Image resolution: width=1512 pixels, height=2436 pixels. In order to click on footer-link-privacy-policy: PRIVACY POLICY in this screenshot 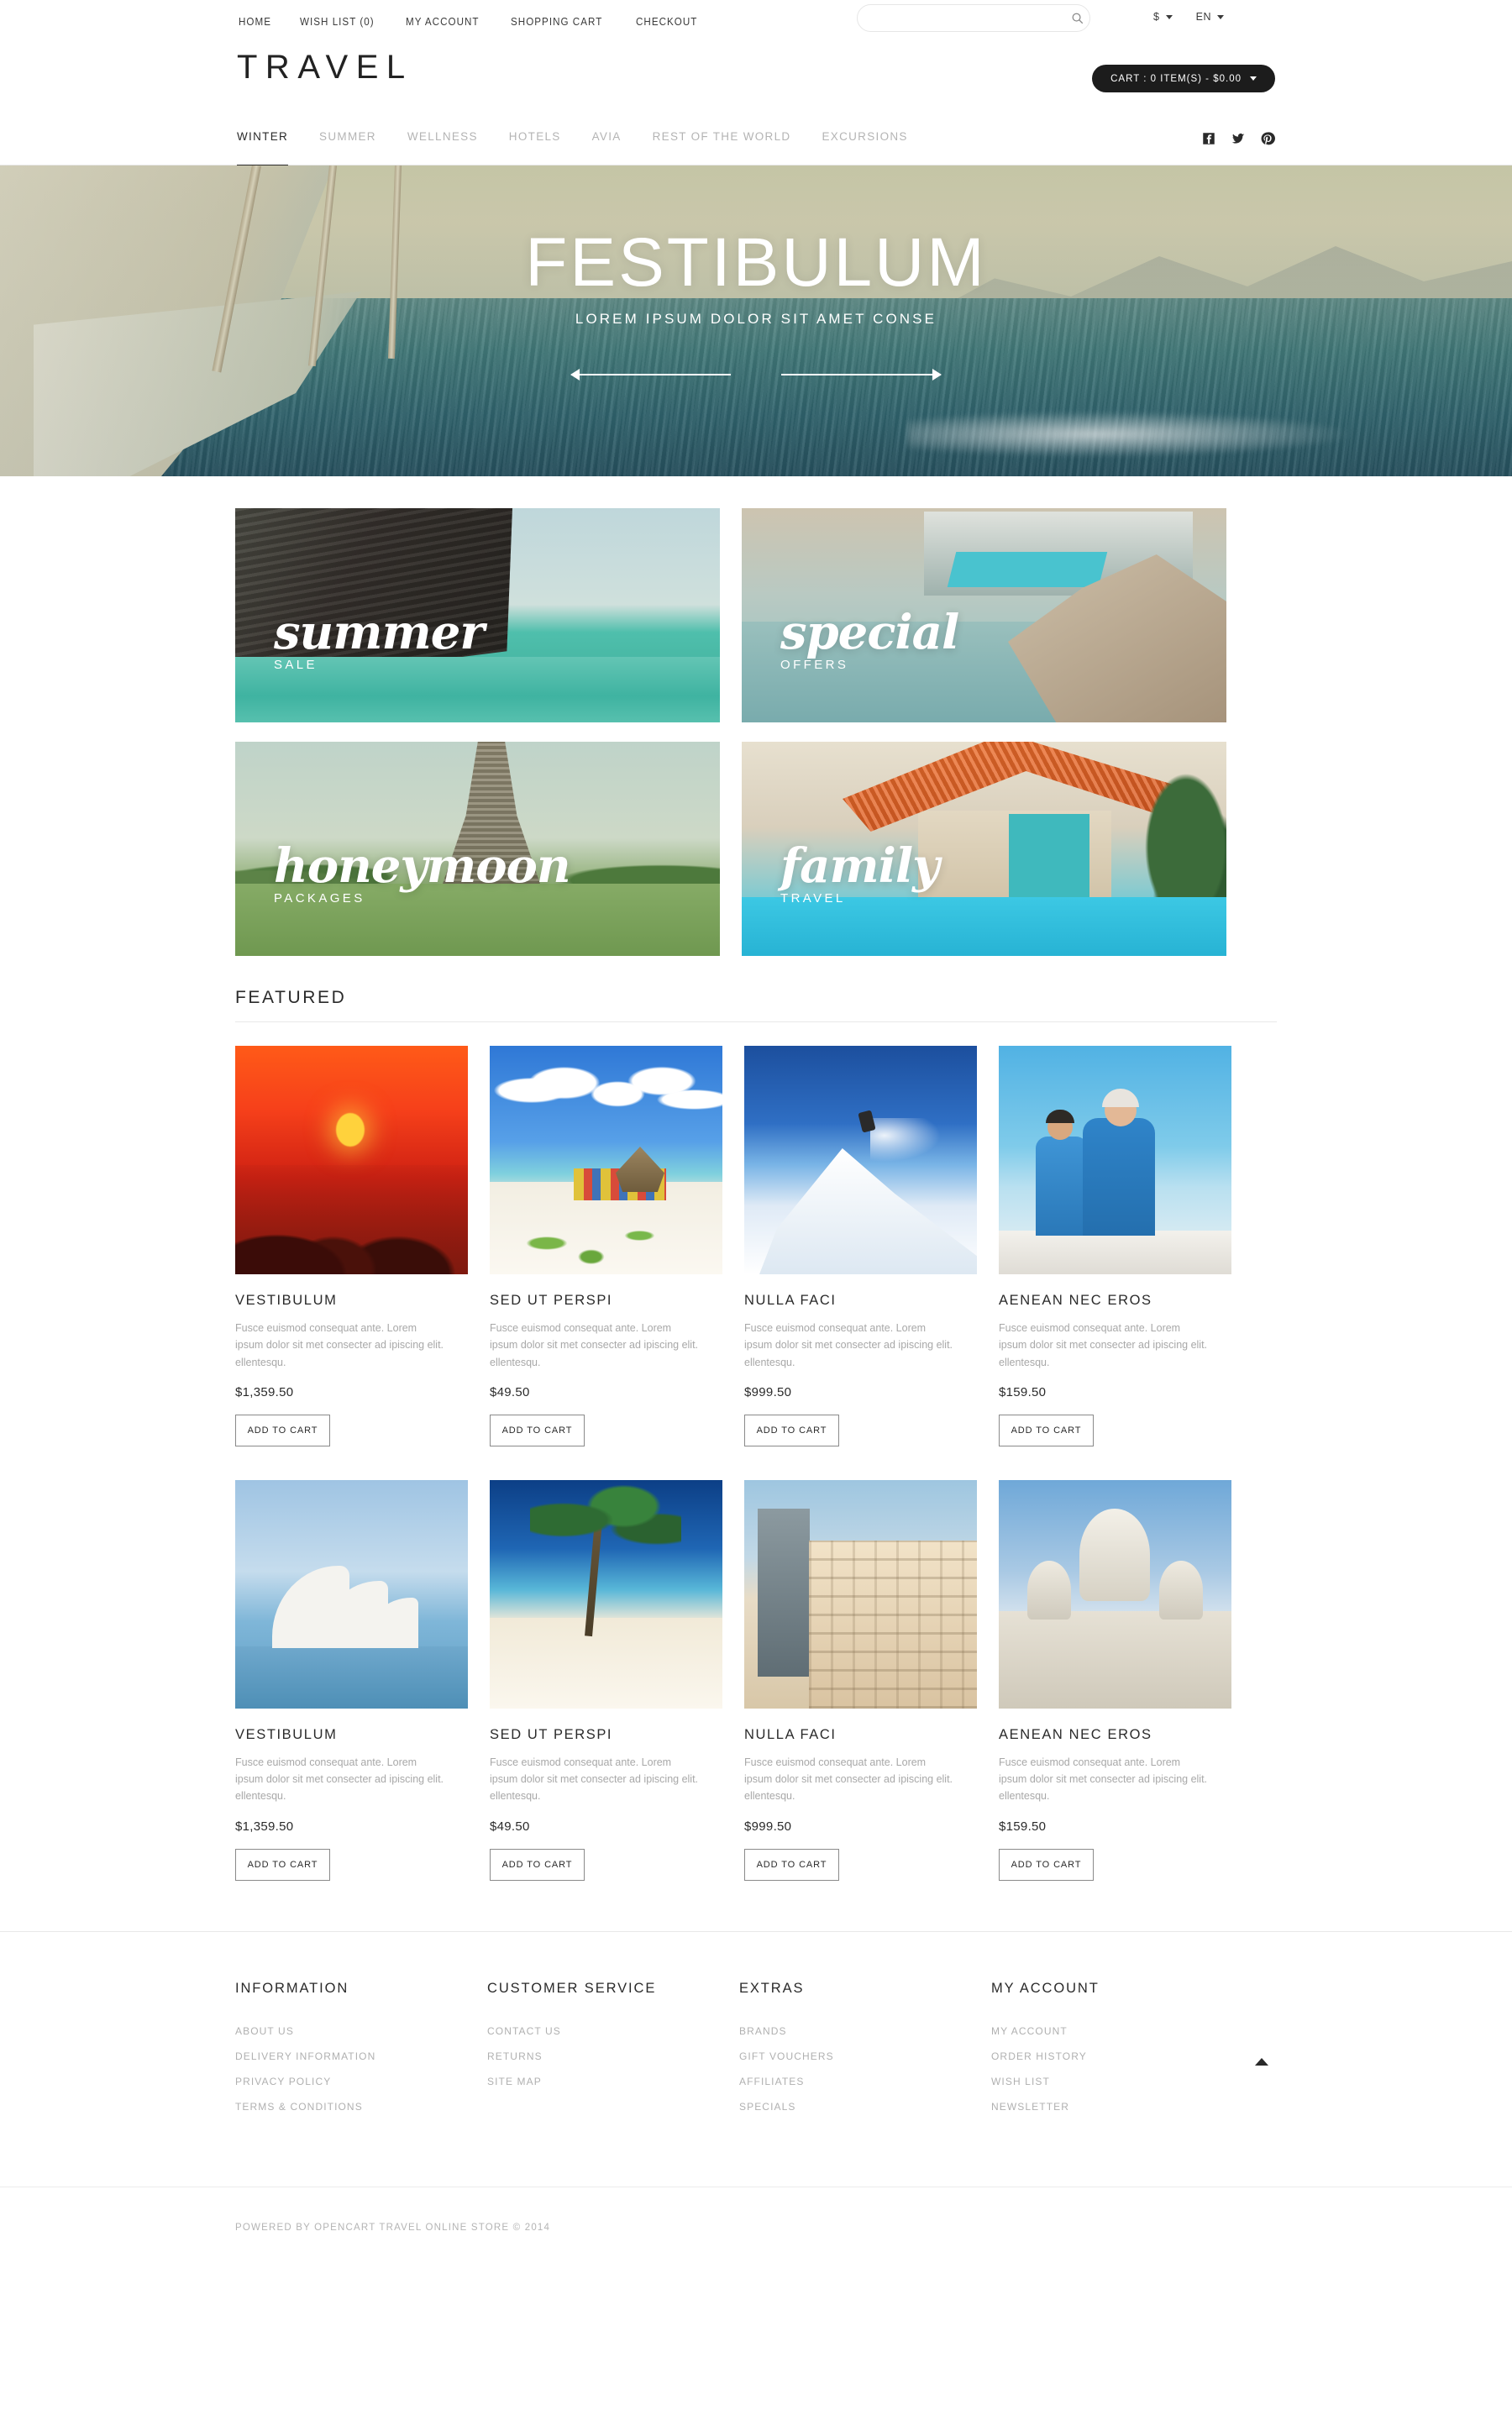, I will do `click(361, 2081)`.